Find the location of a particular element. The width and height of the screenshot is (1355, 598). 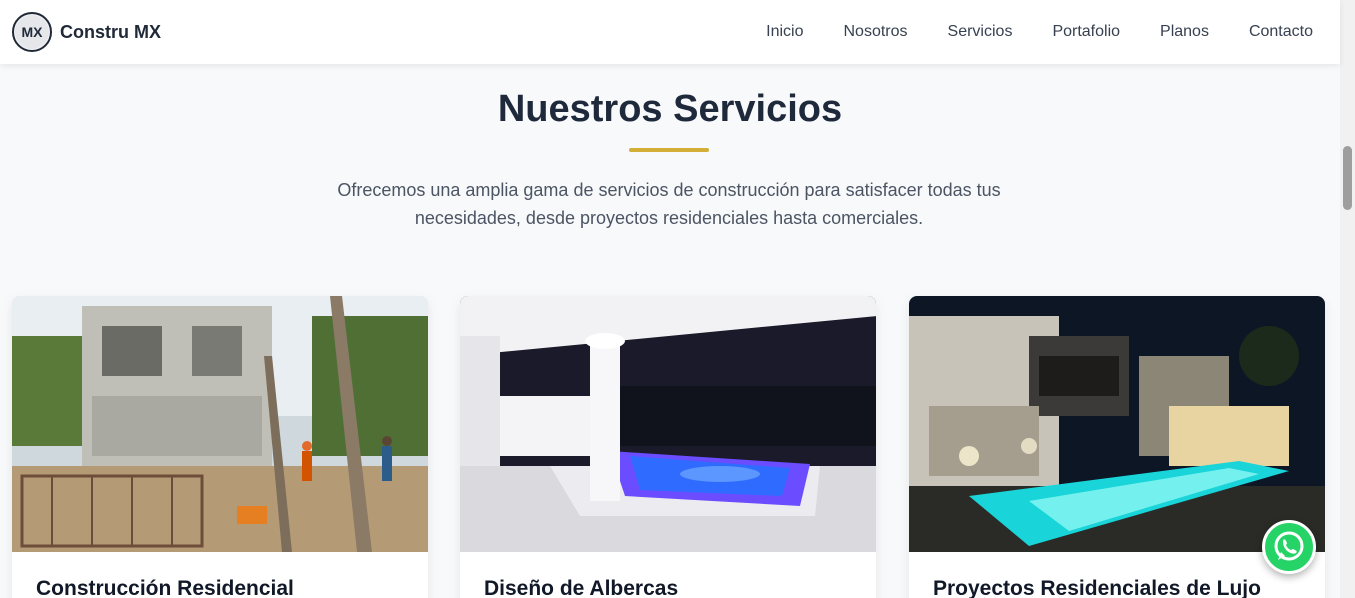

luxury-house-image is located at coordinates (1117, 424).